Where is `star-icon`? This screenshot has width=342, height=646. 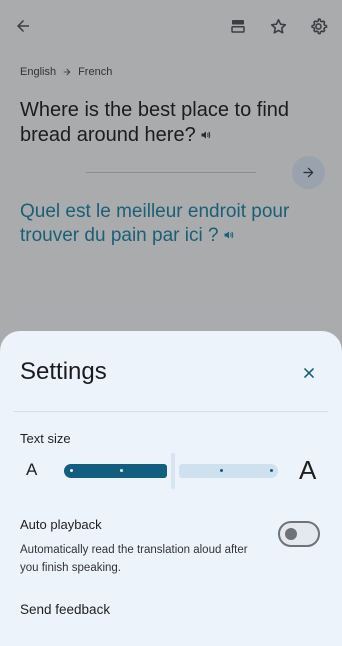
star-icon is located at coordinates (278, 26).